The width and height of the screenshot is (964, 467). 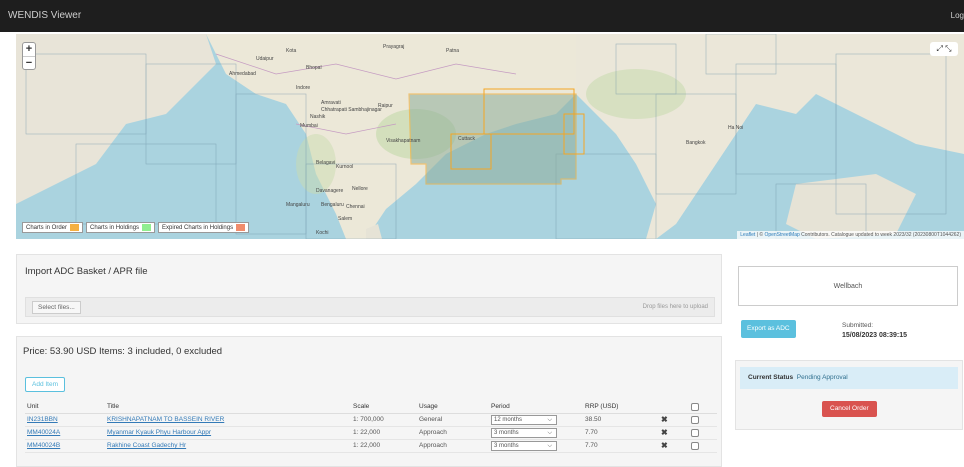 What do you see at coordinates (309, 126) in the screenshot?
I see `place-label: Mumbai` at bounding box center [309, 126].